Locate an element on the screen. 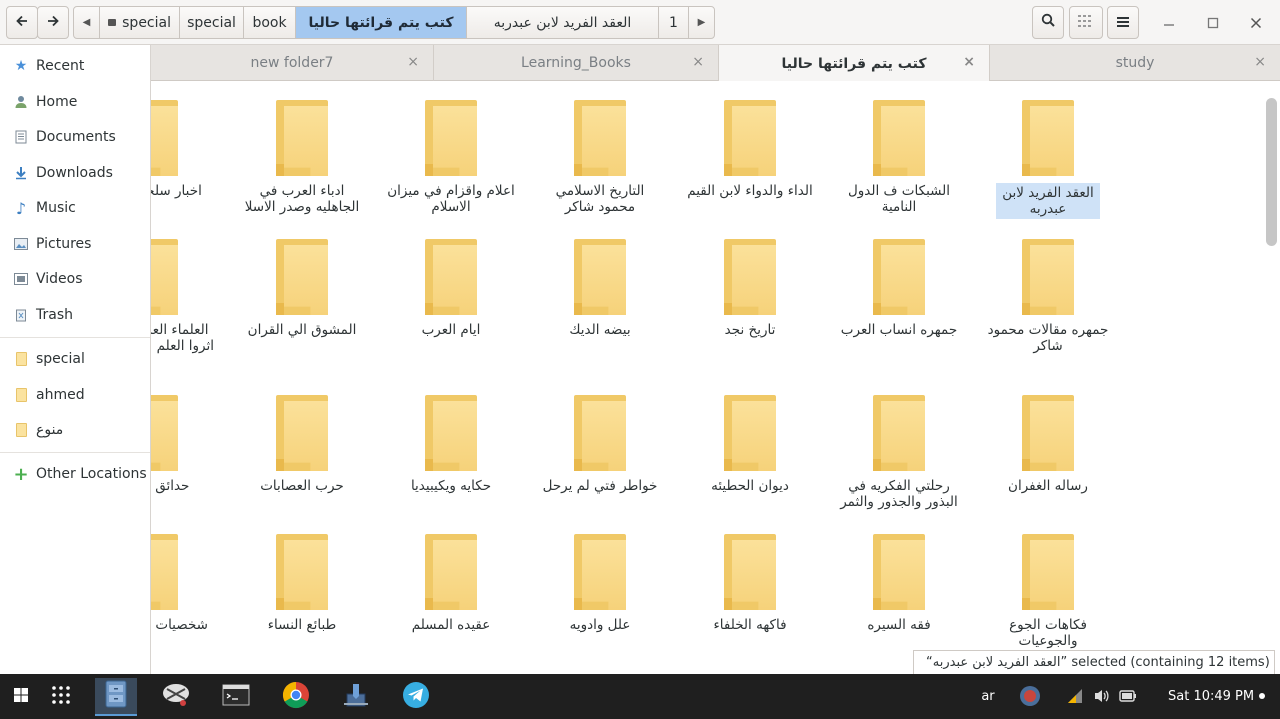 The image size is (1280, 719). taskbar-telegram-app is located at coordinates (416, 697).